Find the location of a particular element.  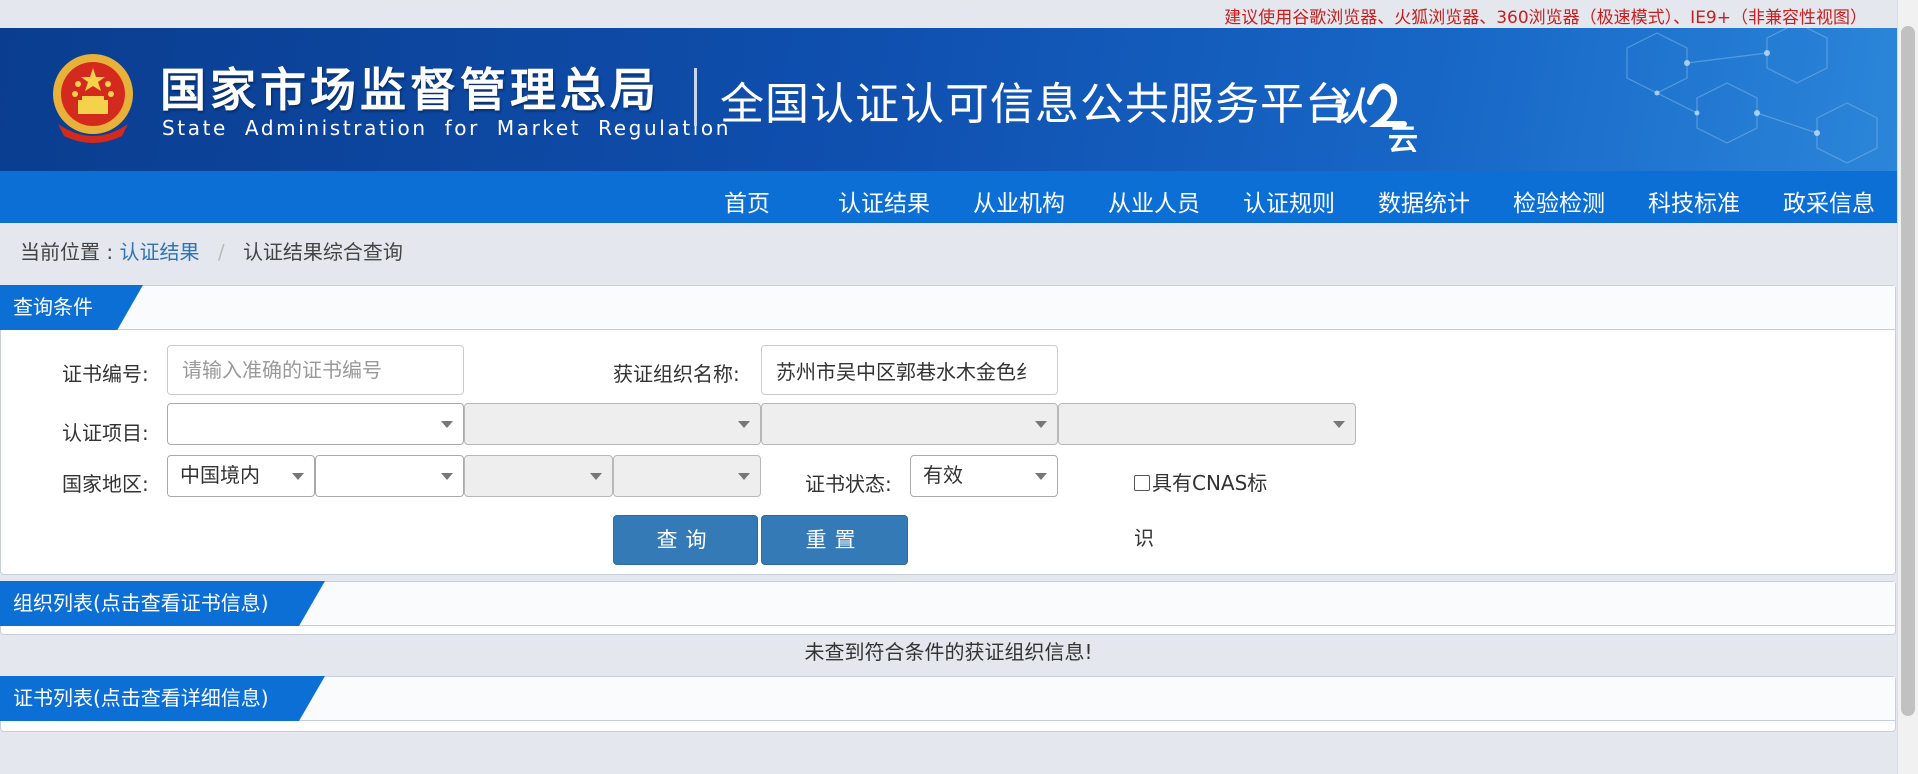

cert-list-panel-title: 证书列表(点击查看详细信息) is located at coordinates (162, 698).